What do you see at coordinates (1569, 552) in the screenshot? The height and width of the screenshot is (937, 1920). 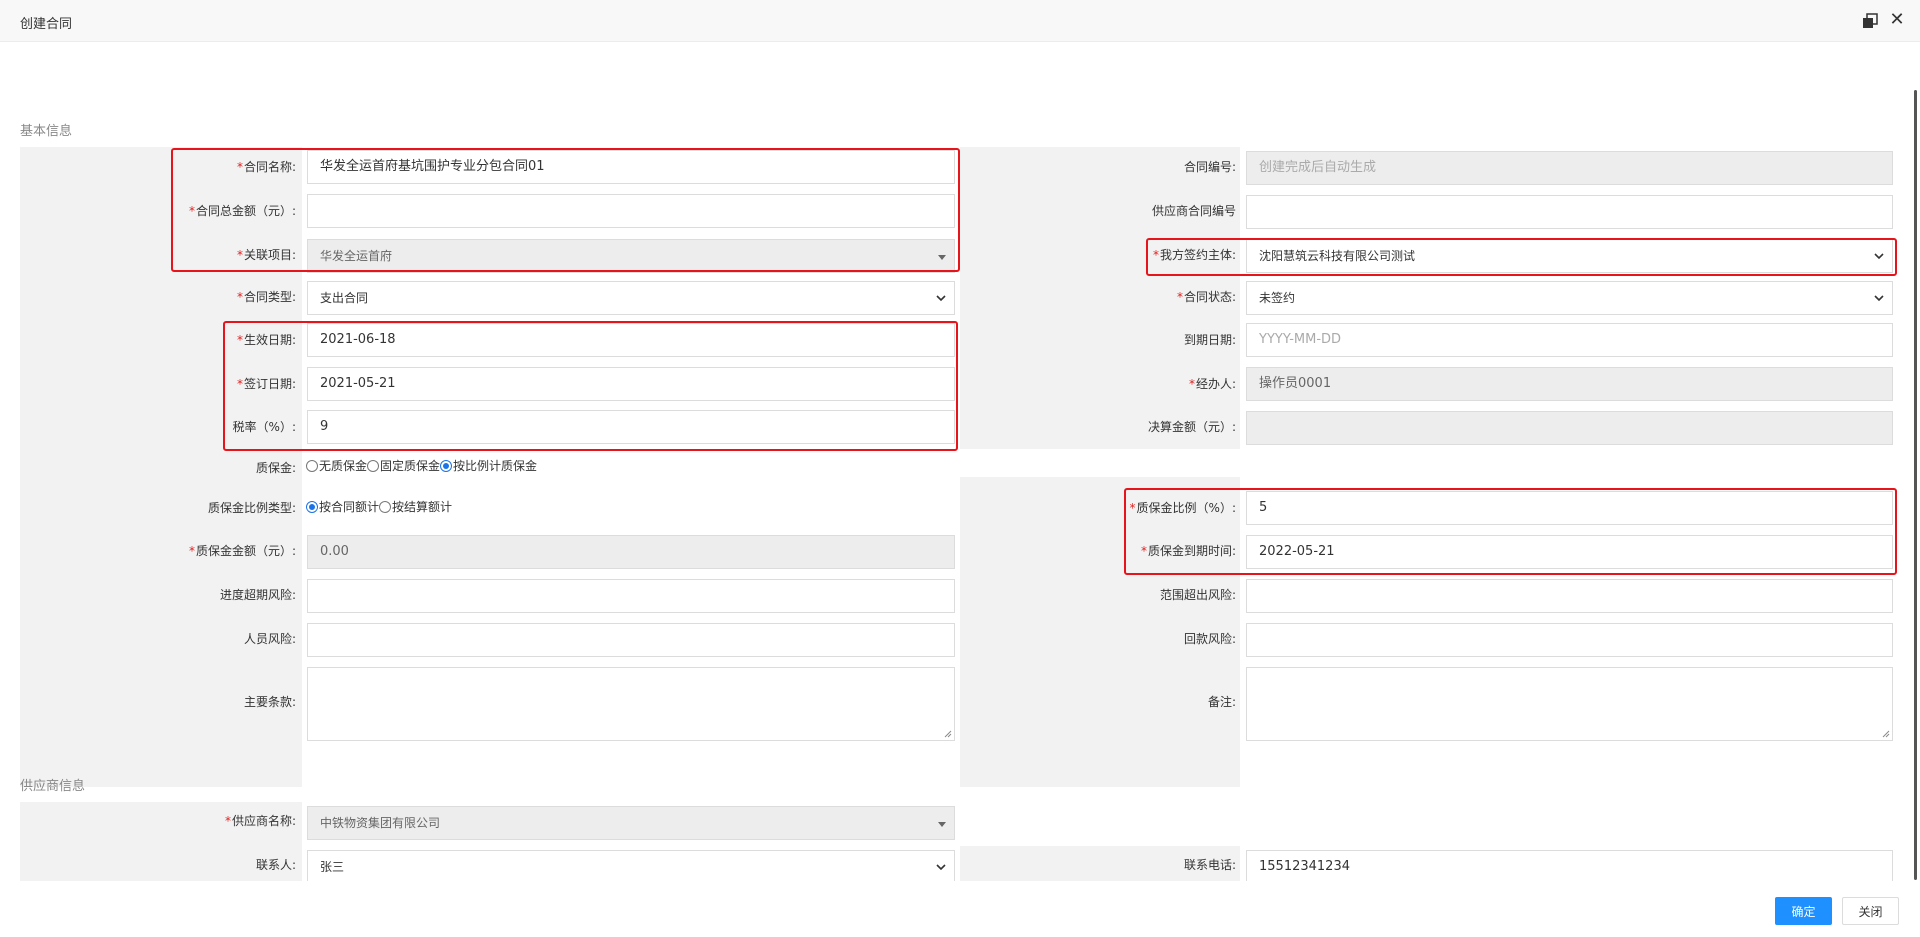 I see `retention-due-input: 2022-05-21` at bounding box center [1569, 552].